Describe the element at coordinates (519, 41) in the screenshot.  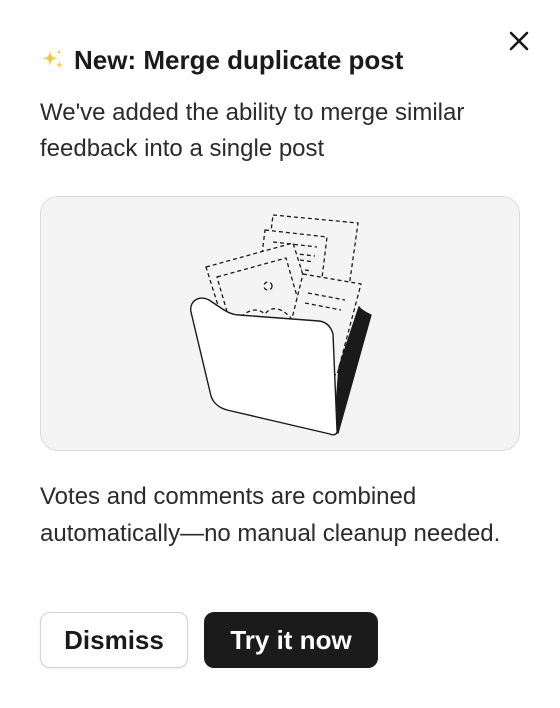
I see `close-icon` at that location.